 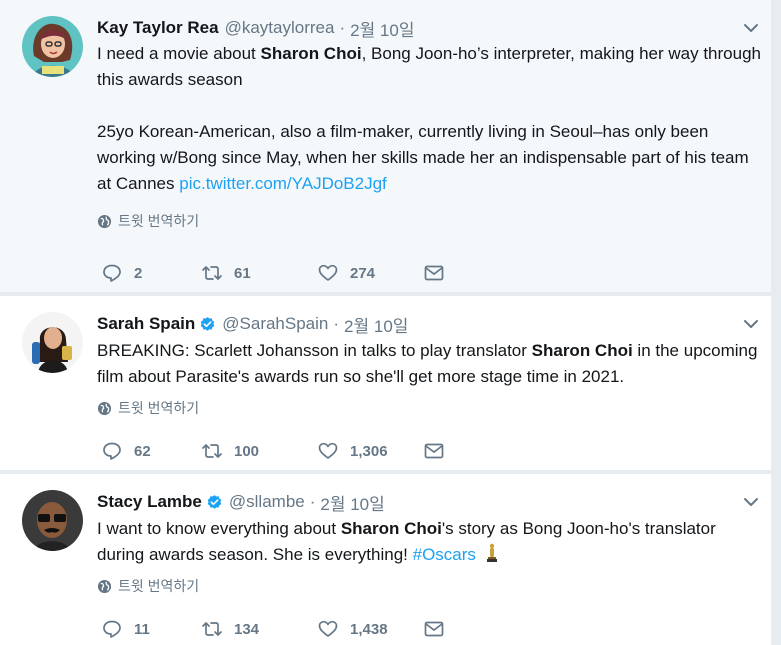 I want to click on retweet-button: 134, so click(x=260, y=629).